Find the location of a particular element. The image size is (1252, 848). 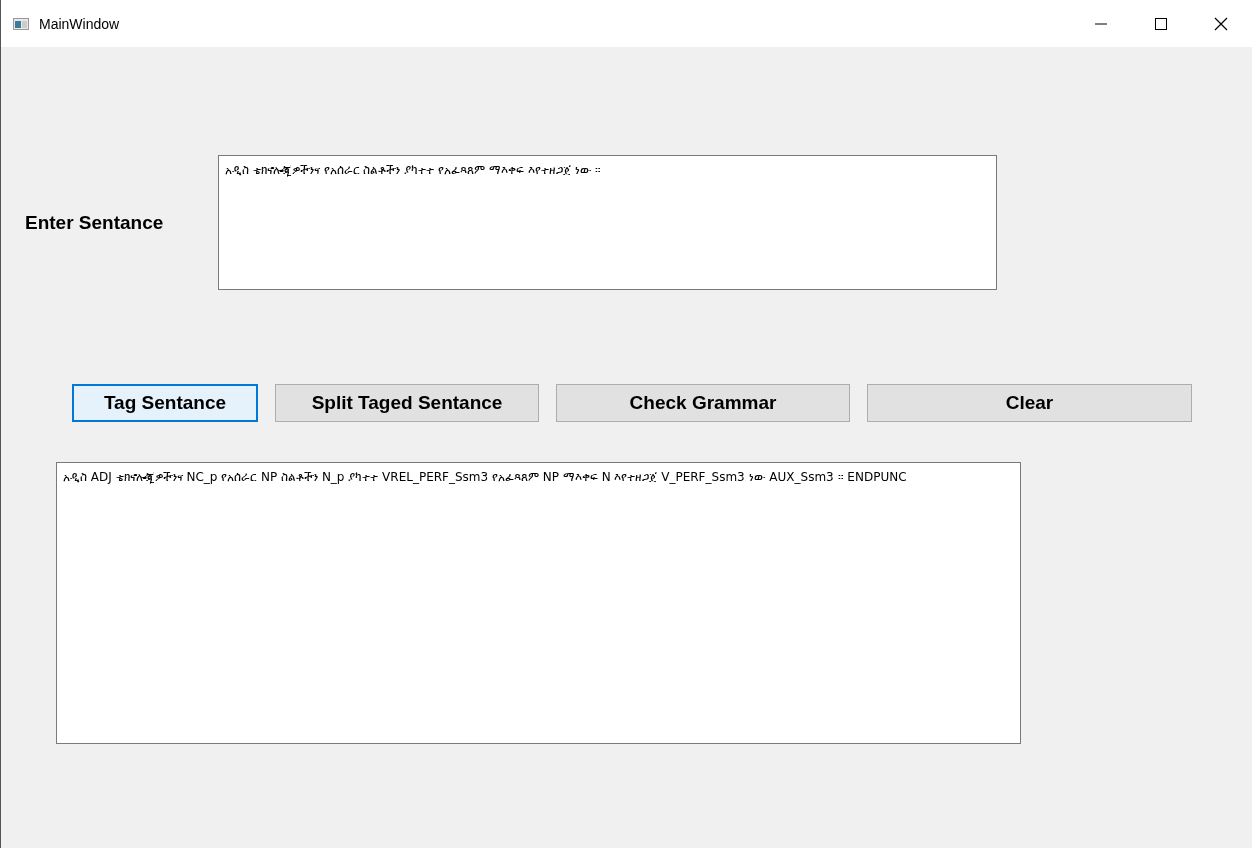

window-title: MainWindow is located at coordinates (79, 23).